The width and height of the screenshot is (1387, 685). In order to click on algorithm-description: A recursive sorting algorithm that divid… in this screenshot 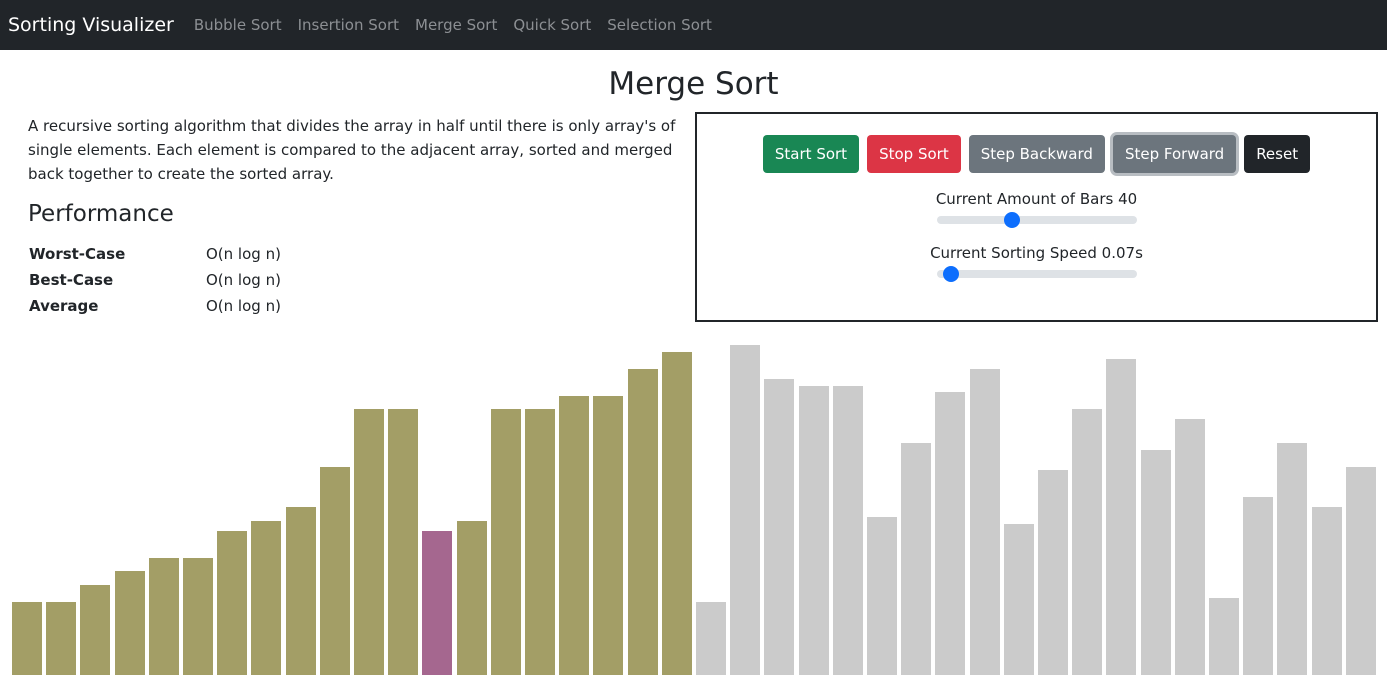, I will do `click(352, 150)`.